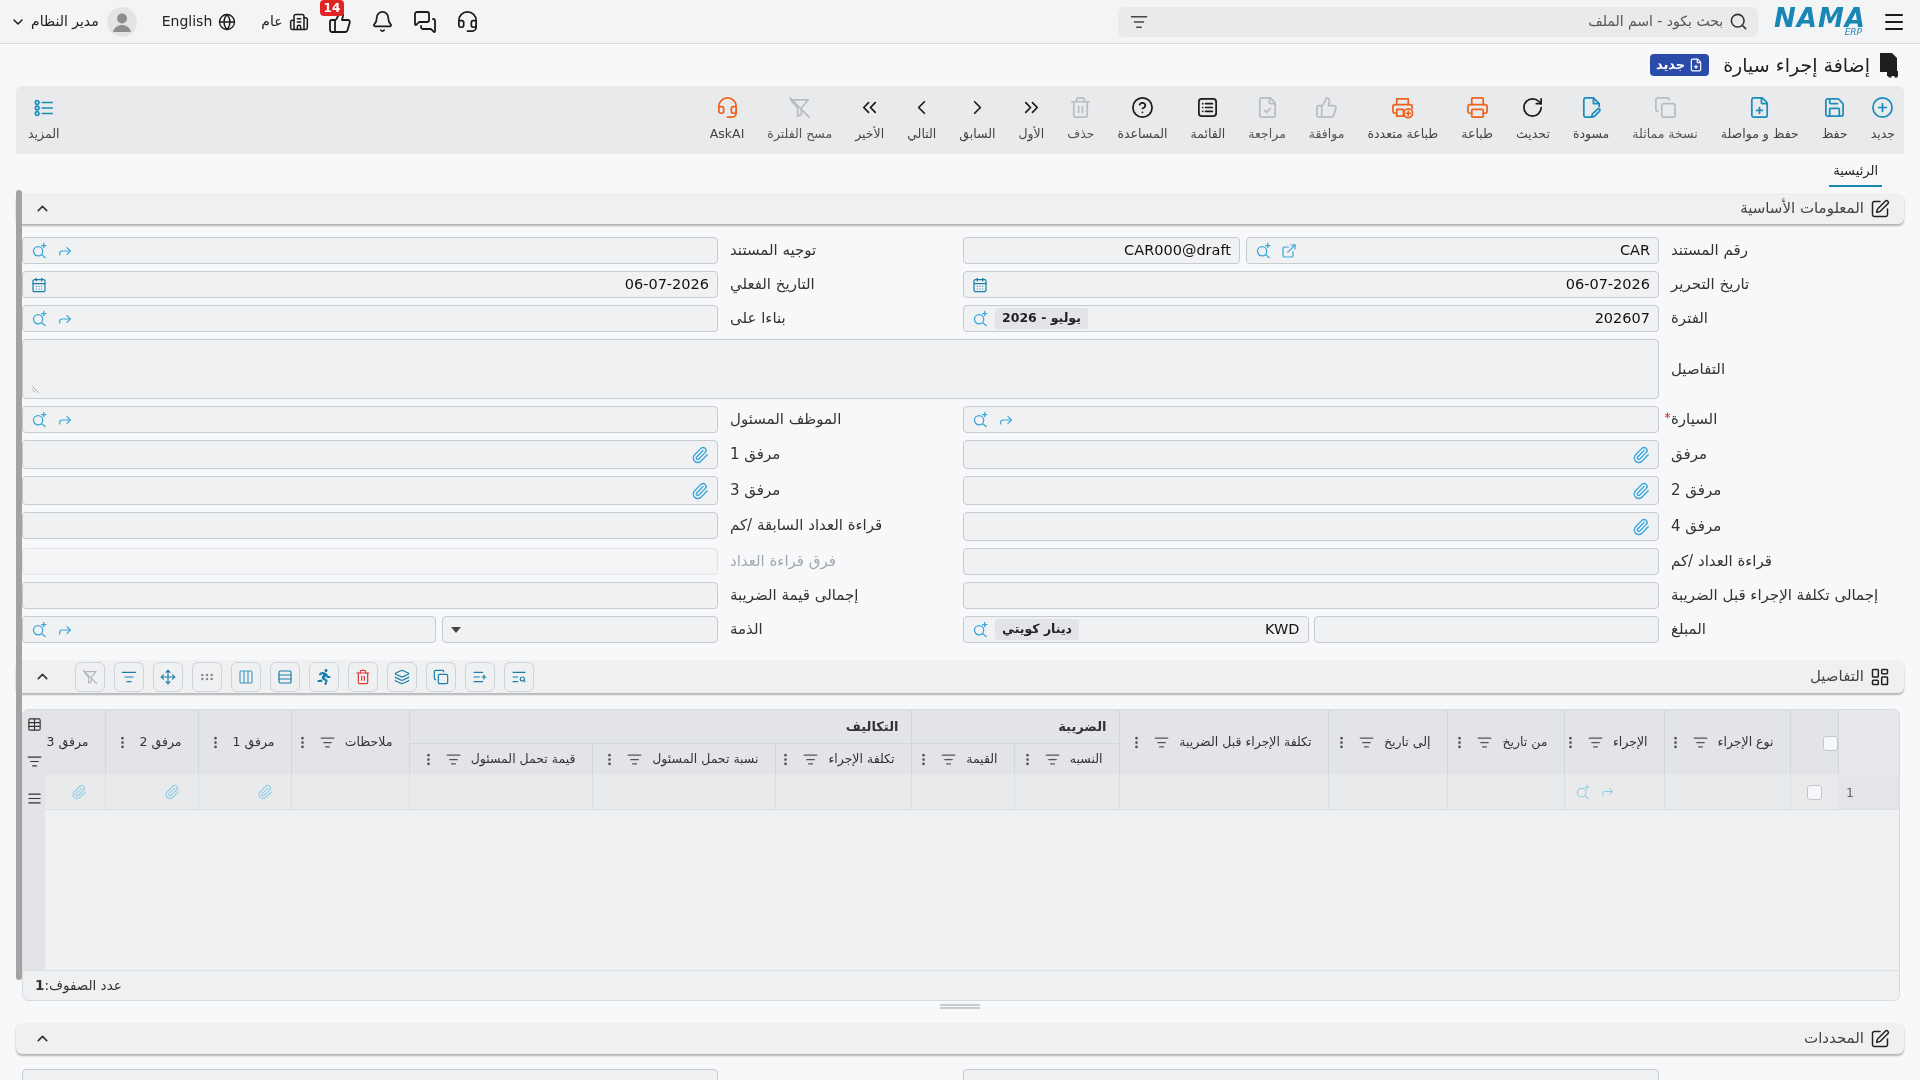  I want to click on toolbar-button: طباعة متعددة, so click(1403, 120).